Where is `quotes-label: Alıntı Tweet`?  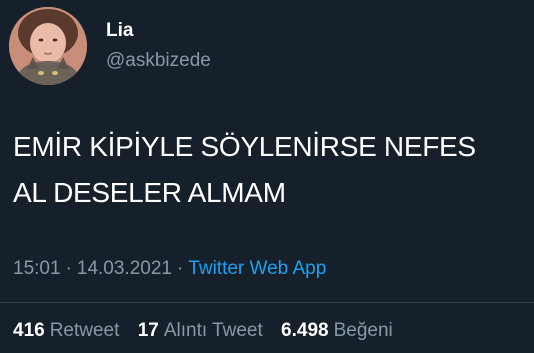 quotes-label: Alıntı Tweet is located at coordinates (213, 330).